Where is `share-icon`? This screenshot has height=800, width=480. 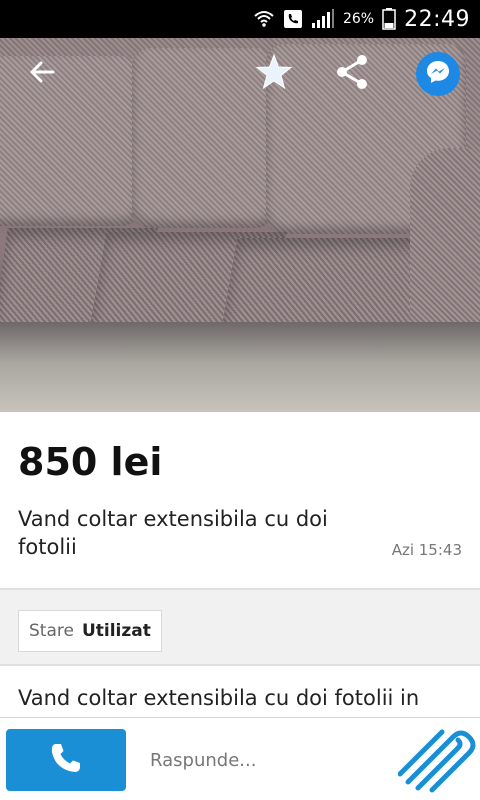 share-icon is located at coordinates (352, 74).